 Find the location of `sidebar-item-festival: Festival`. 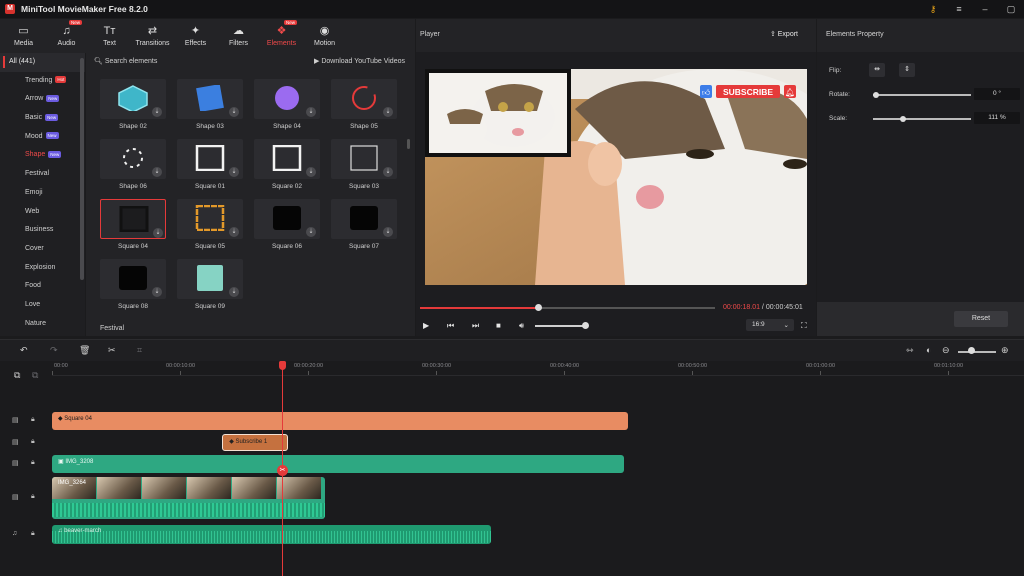

sidebar-item-festival: Festival is located at coordinates (42, 174).